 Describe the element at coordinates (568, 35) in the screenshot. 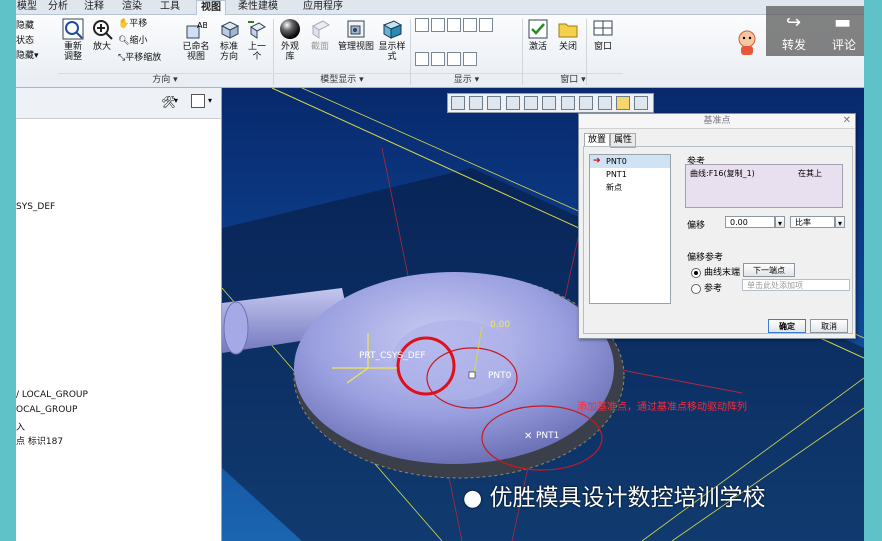

I see `close-window-button: 关闭` at that location.